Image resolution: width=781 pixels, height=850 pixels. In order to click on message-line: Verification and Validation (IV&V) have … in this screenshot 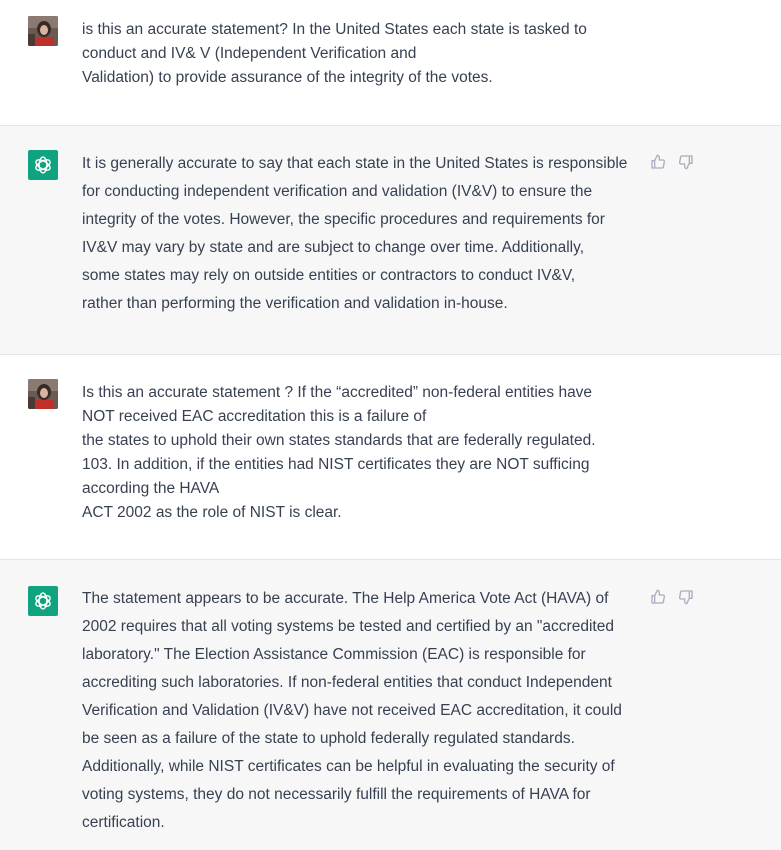, I will do `click(352, 710)`.